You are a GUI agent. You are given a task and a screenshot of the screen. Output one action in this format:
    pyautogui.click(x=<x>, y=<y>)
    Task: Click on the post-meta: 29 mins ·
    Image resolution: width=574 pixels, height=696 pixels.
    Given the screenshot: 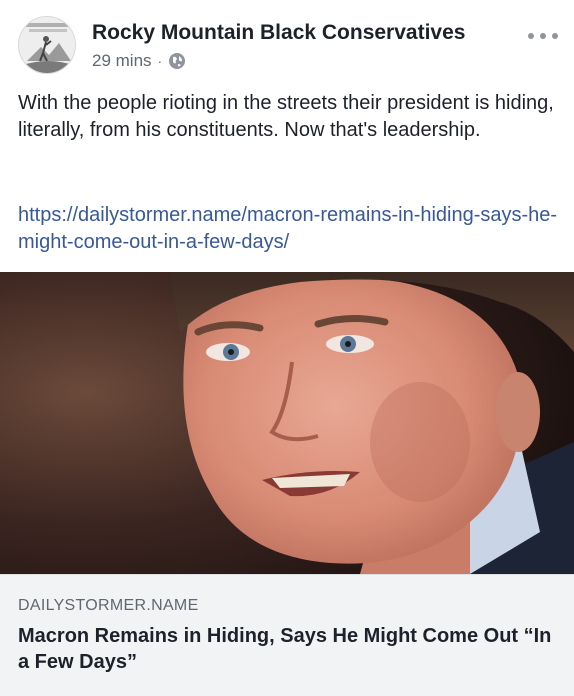 What is the action you would take?
    pyautogui.click(x=139, y=61)
    